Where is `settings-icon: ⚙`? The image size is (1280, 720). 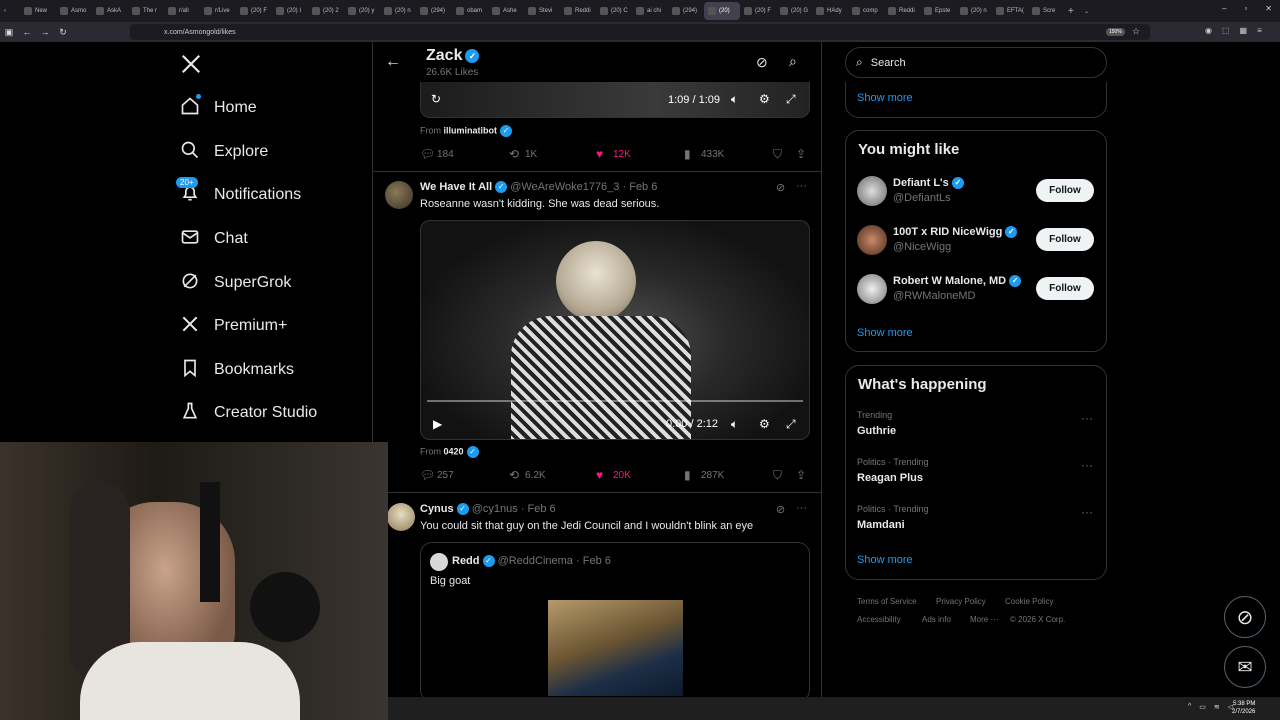 settings-icon: ⚙ is located at coordinates (764, 99).